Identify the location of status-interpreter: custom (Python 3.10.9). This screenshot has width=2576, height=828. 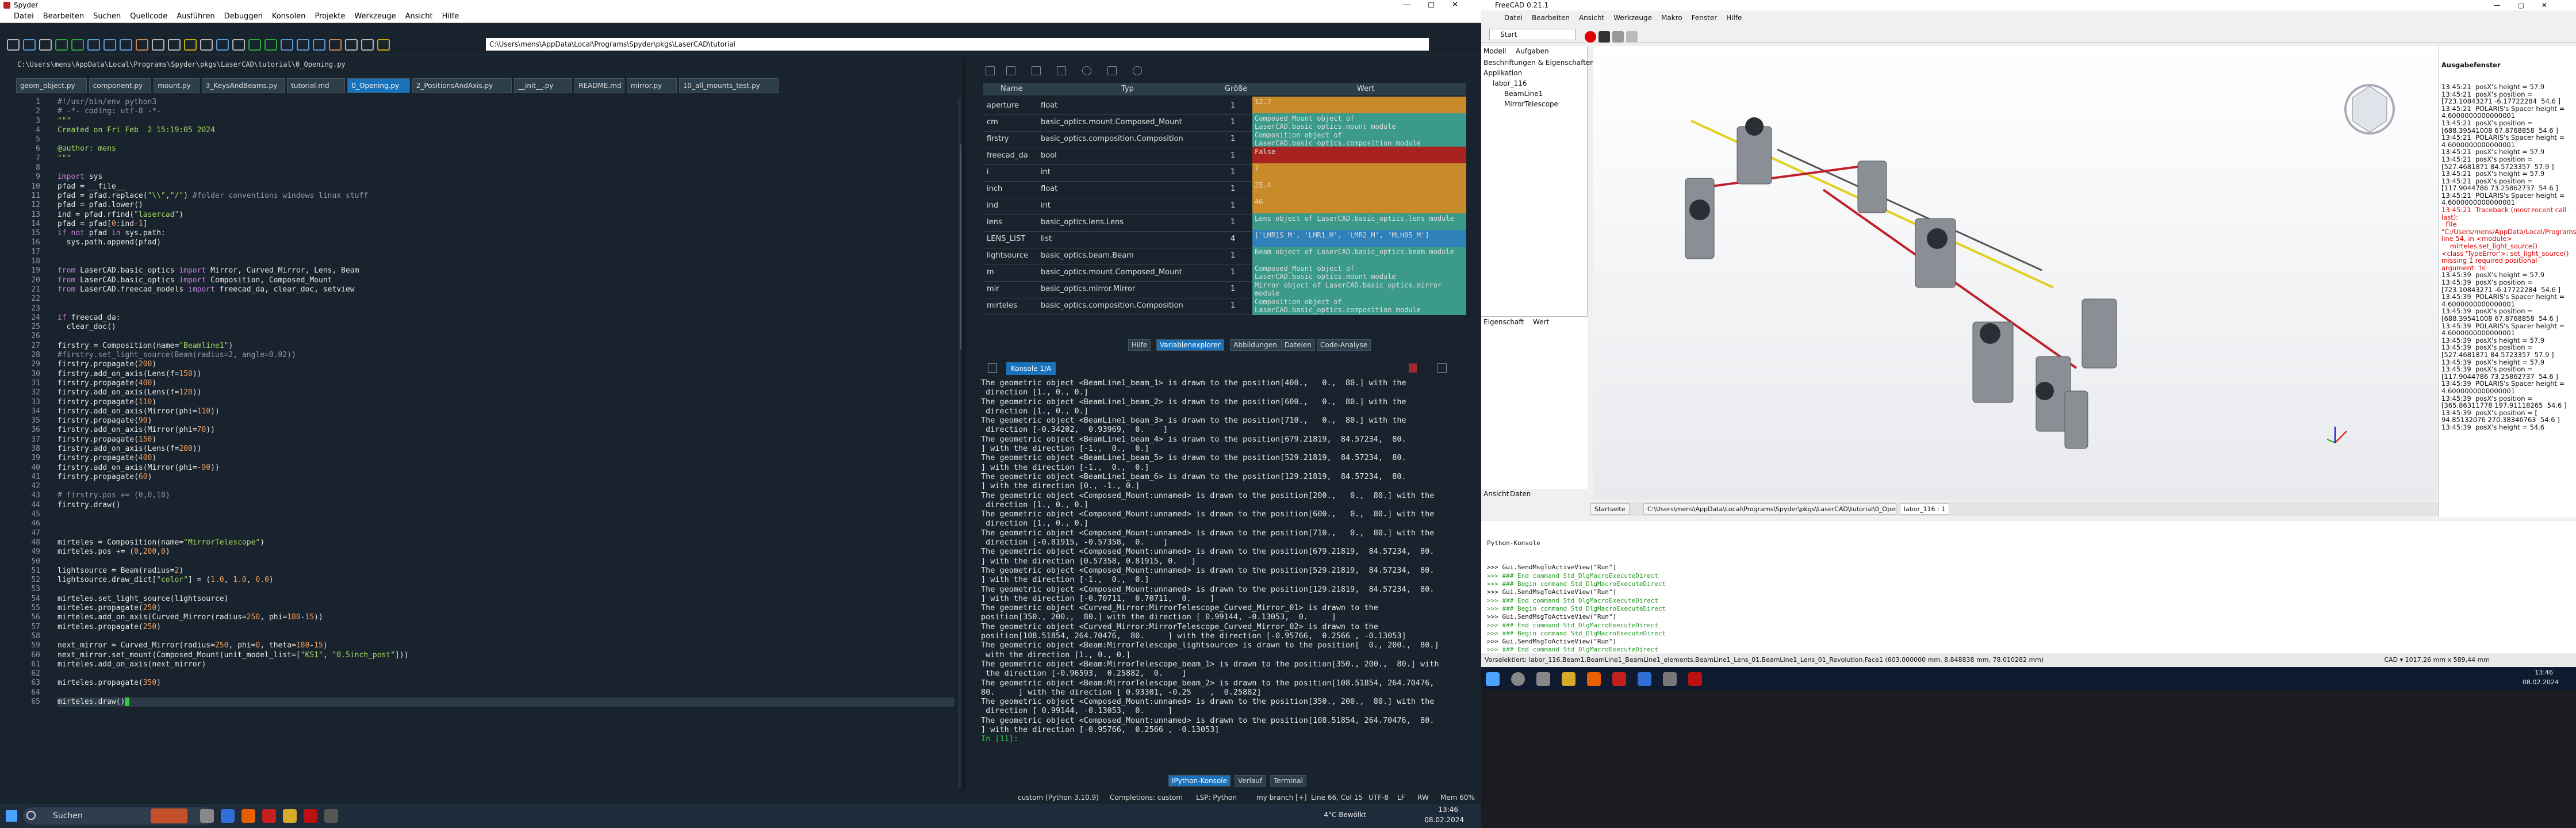
(1058, 797).